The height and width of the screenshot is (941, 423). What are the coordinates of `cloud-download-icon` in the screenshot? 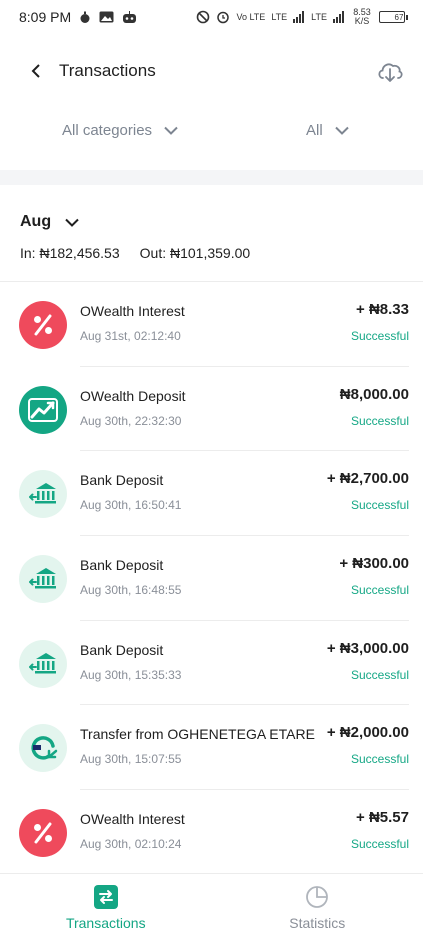 It's located at (390, 72).